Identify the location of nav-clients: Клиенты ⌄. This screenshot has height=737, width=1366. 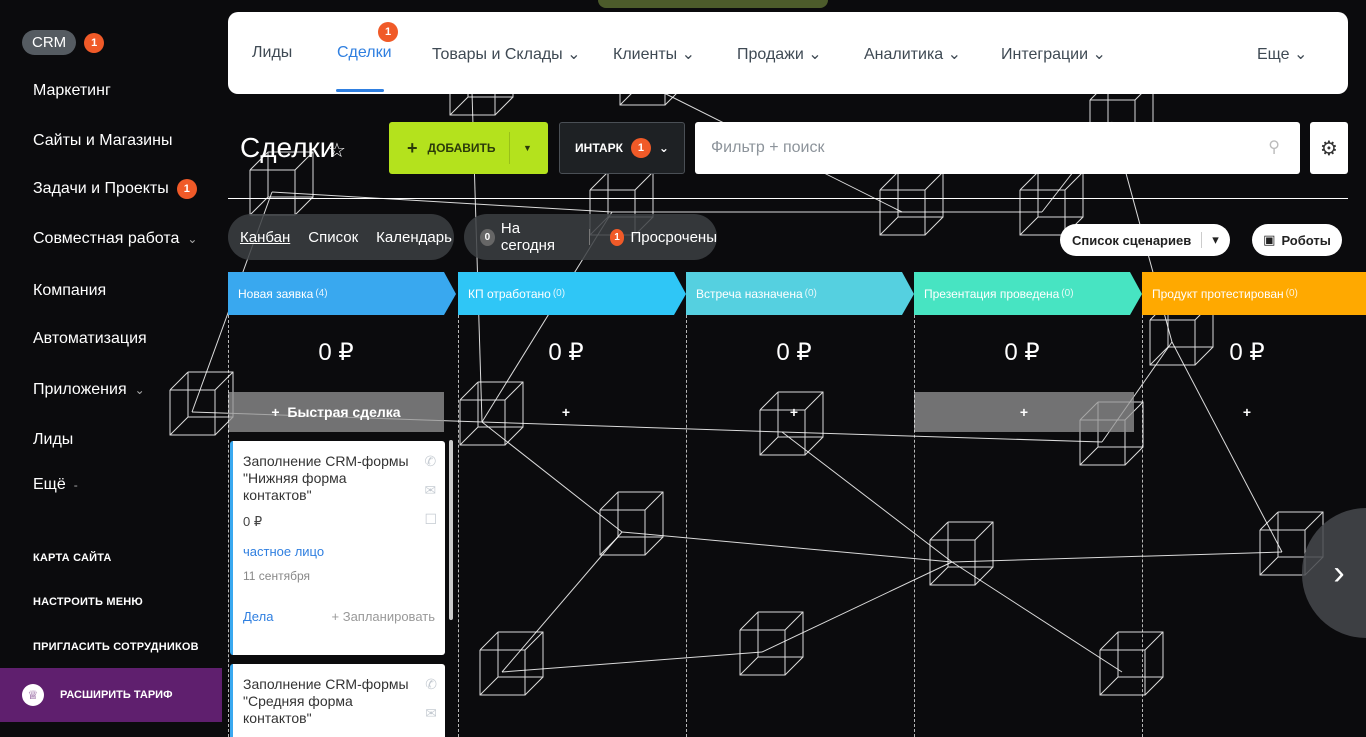
(654, 54).